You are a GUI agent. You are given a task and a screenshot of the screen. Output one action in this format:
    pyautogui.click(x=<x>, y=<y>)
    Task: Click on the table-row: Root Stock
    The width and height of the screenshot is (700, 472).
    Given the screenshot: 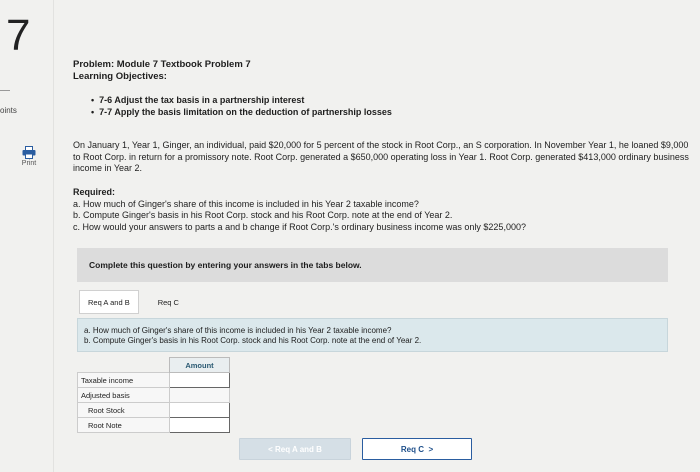 What is the action you would take?
    pyautogui.click(x=153, y=410)
    